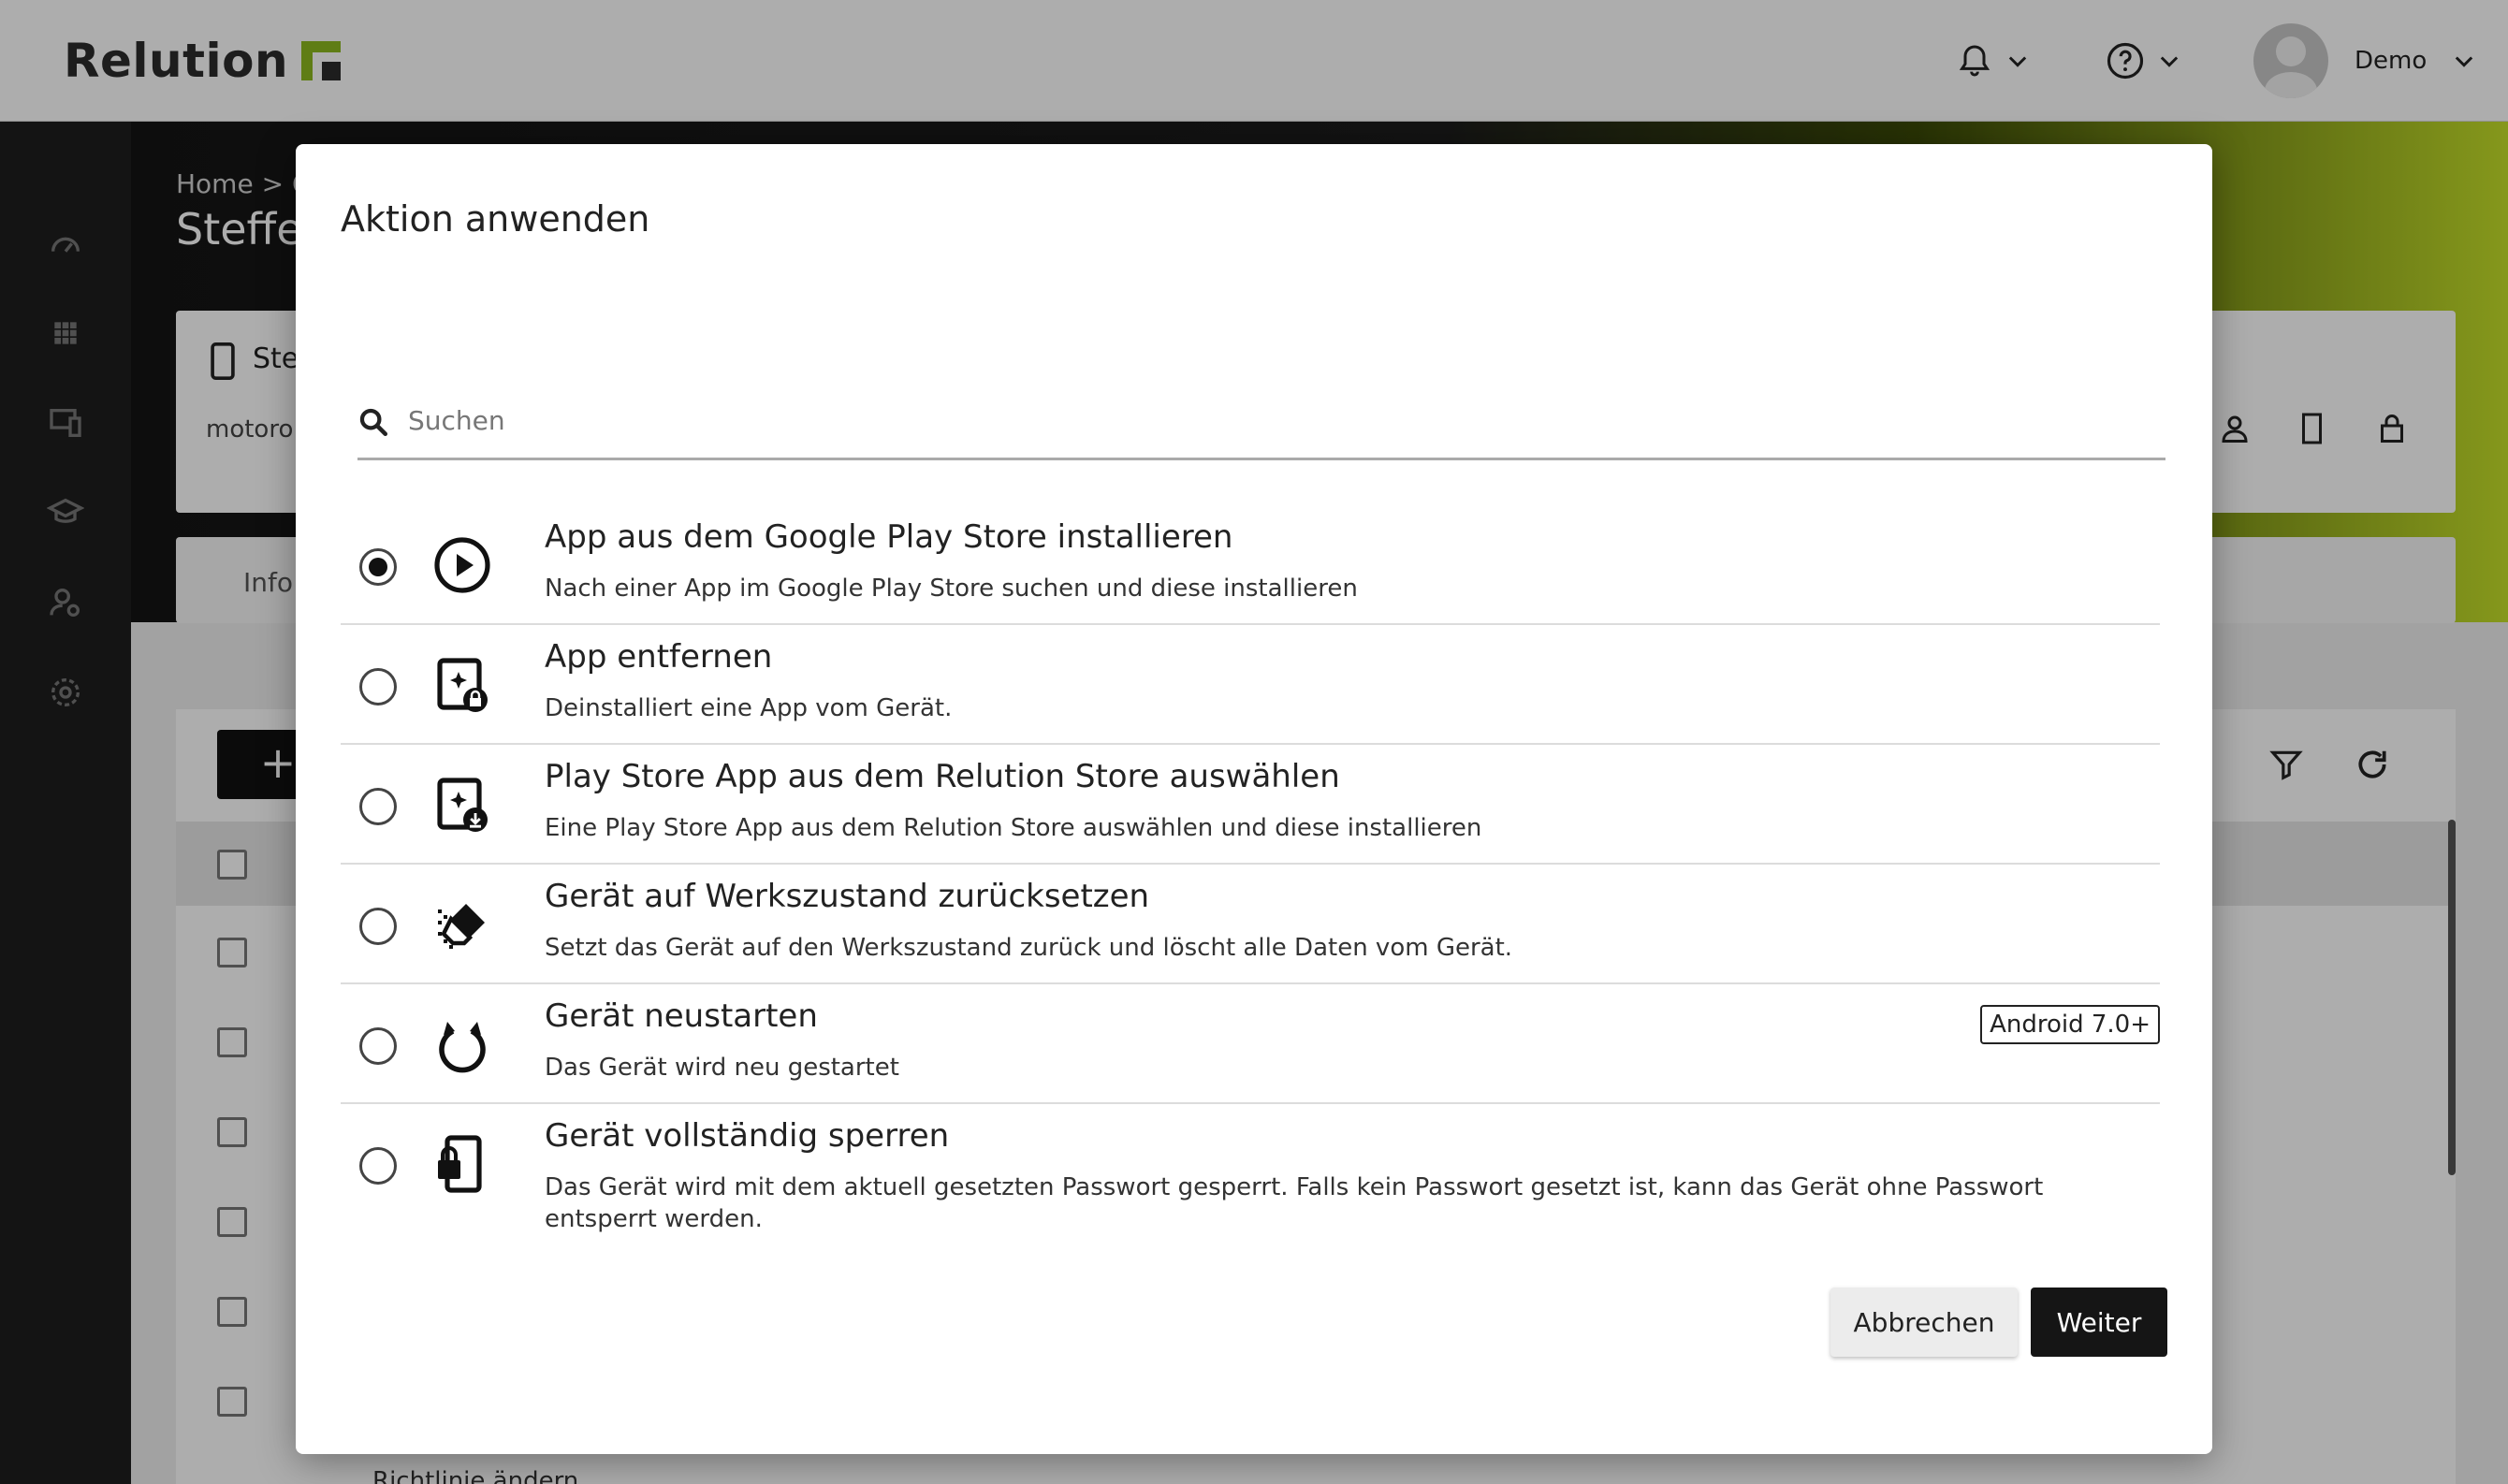  What do you see at coordinates (373, 422) in the screenshot?
I see `search-icon` at bounding box center [373, 422].